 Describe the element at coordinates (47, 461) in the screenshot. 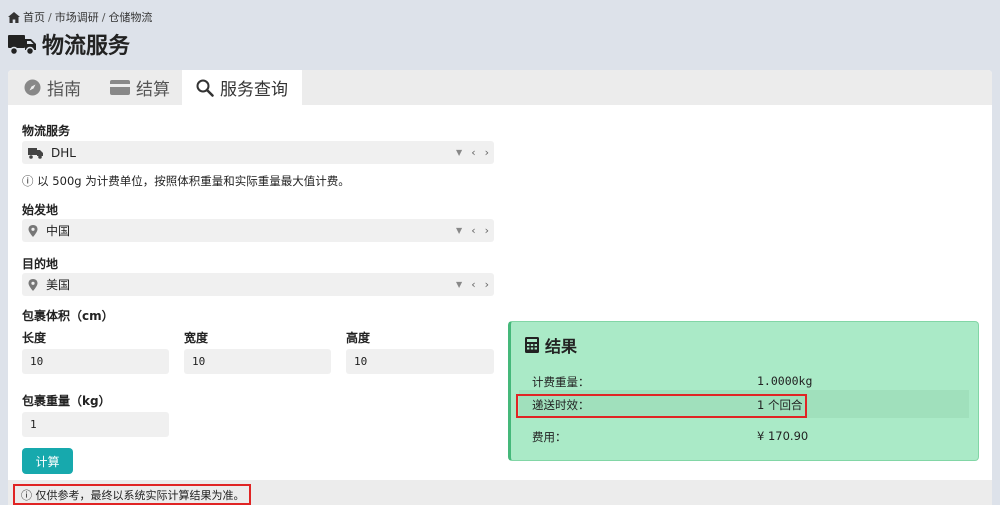

I see `calculate-button: 计算` at that location.